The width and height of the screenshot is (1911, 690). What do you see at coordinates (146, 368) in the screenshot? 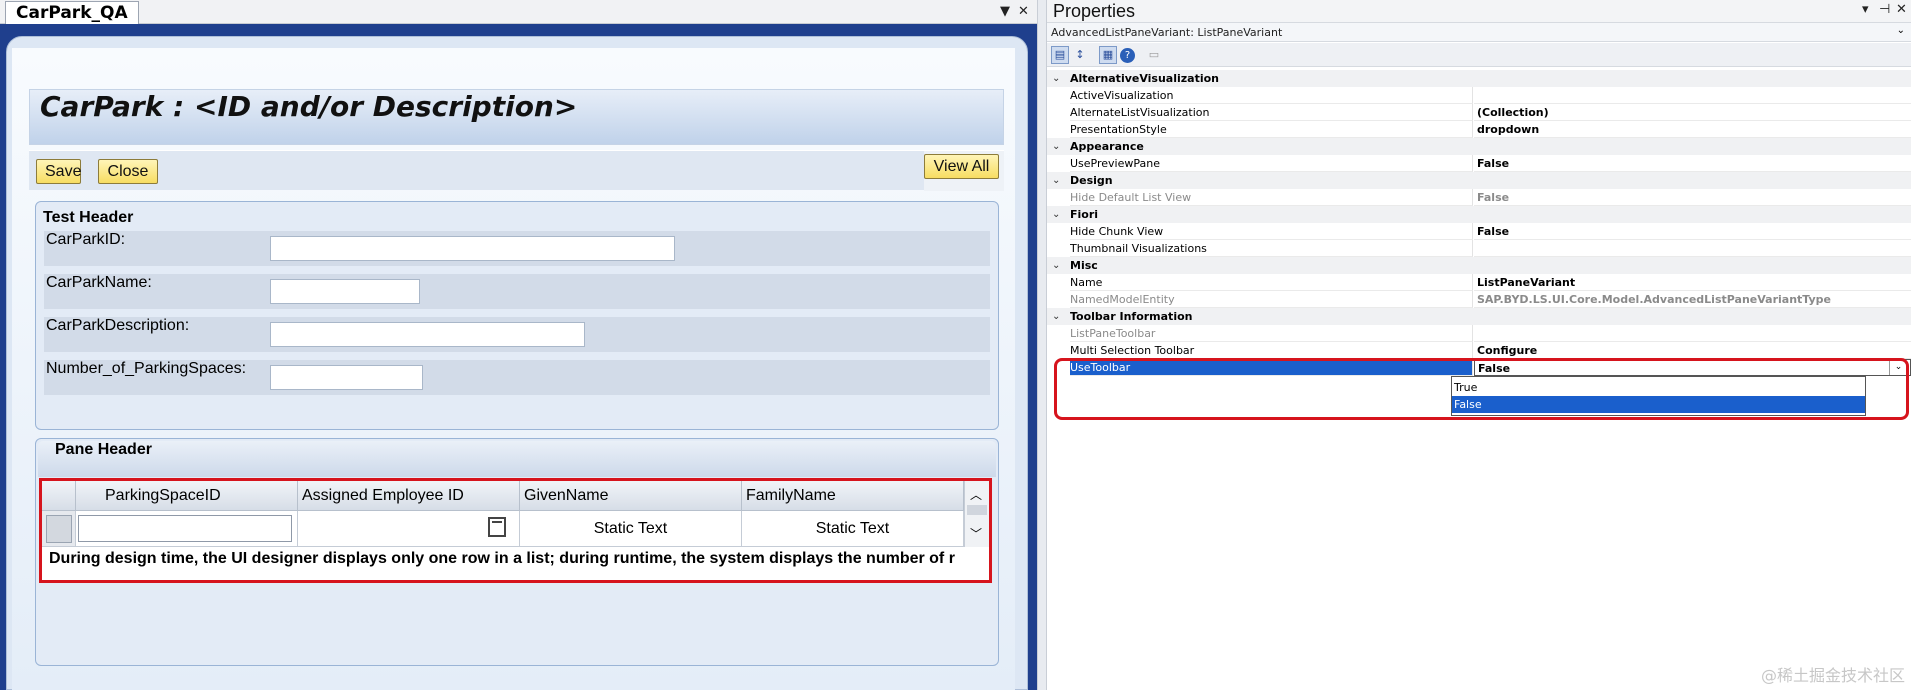
I see `field-label: Number_of_ParkingSpaces:` at bounding box center [146, 368].